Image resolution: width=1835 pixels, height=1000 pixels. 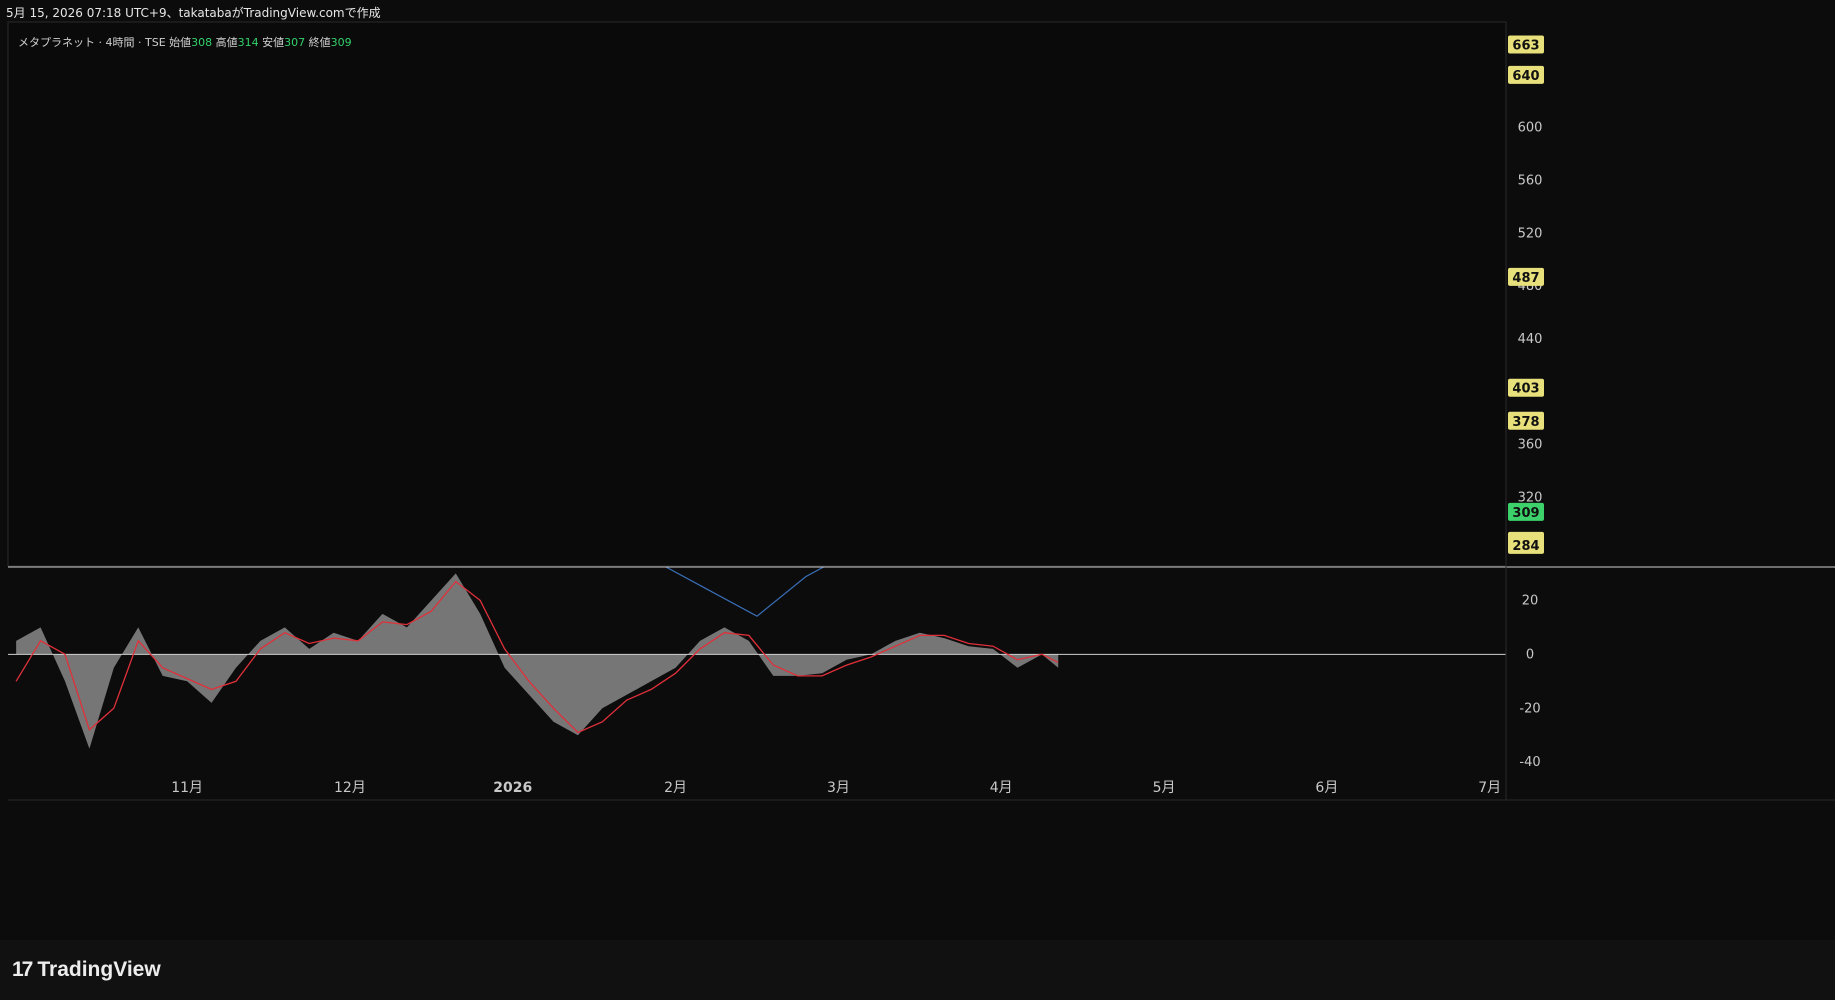 What do you see at coordinates (22, 969) in the screenshot?
I see `tv-logo-icon: 17` at bounding box center [22, 969].